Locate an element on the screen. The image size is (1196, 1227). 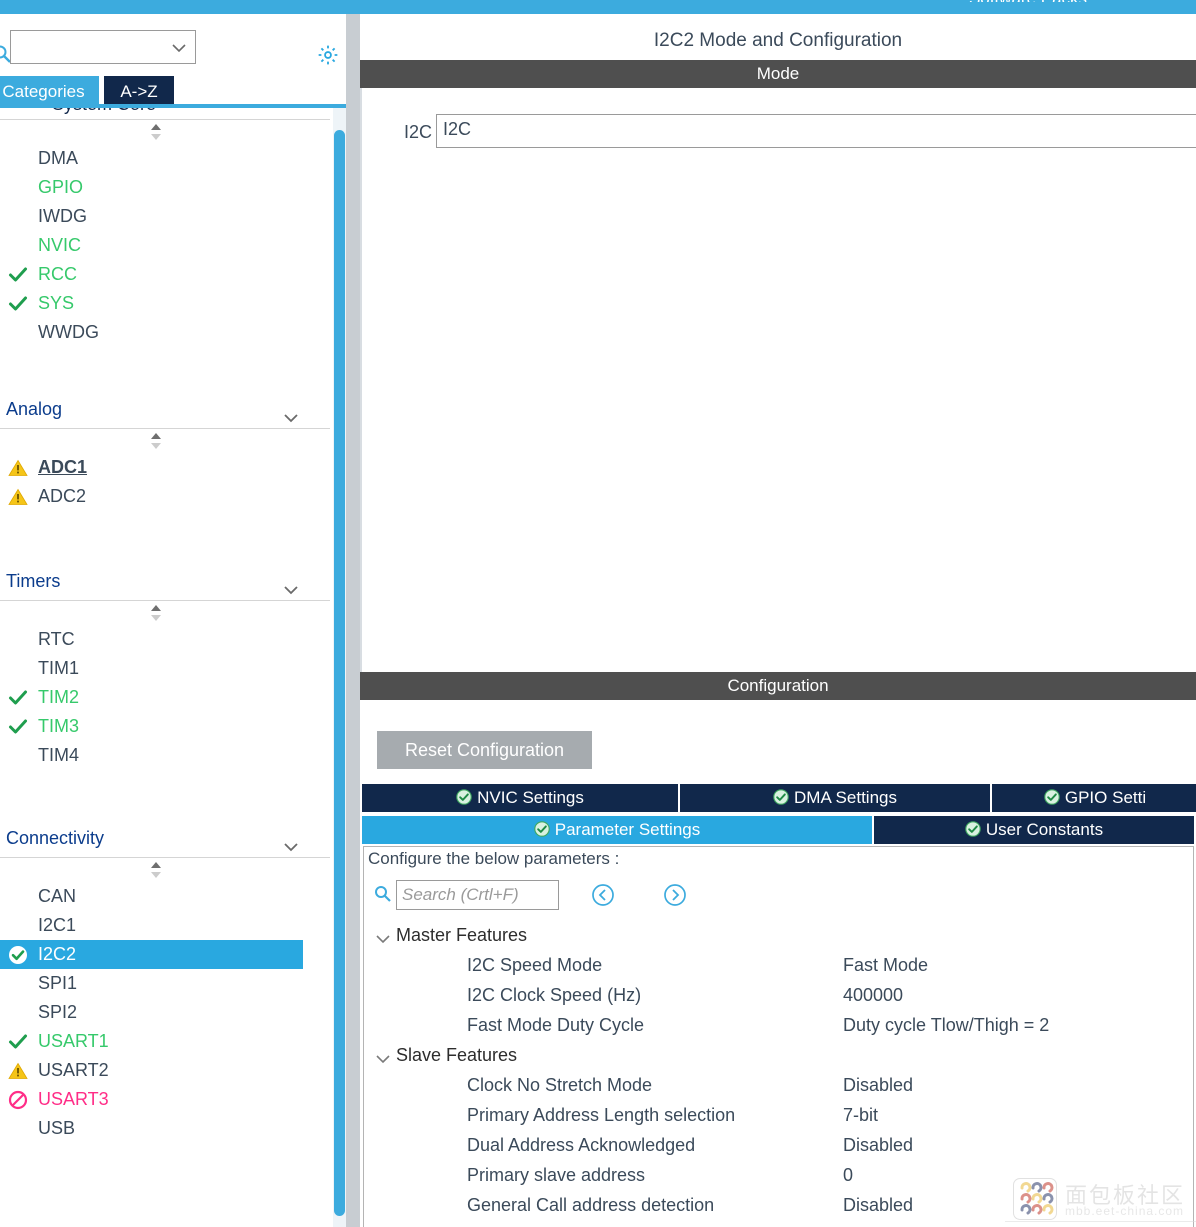
ip-item-label: RCC is located at coordinates (57, 274).